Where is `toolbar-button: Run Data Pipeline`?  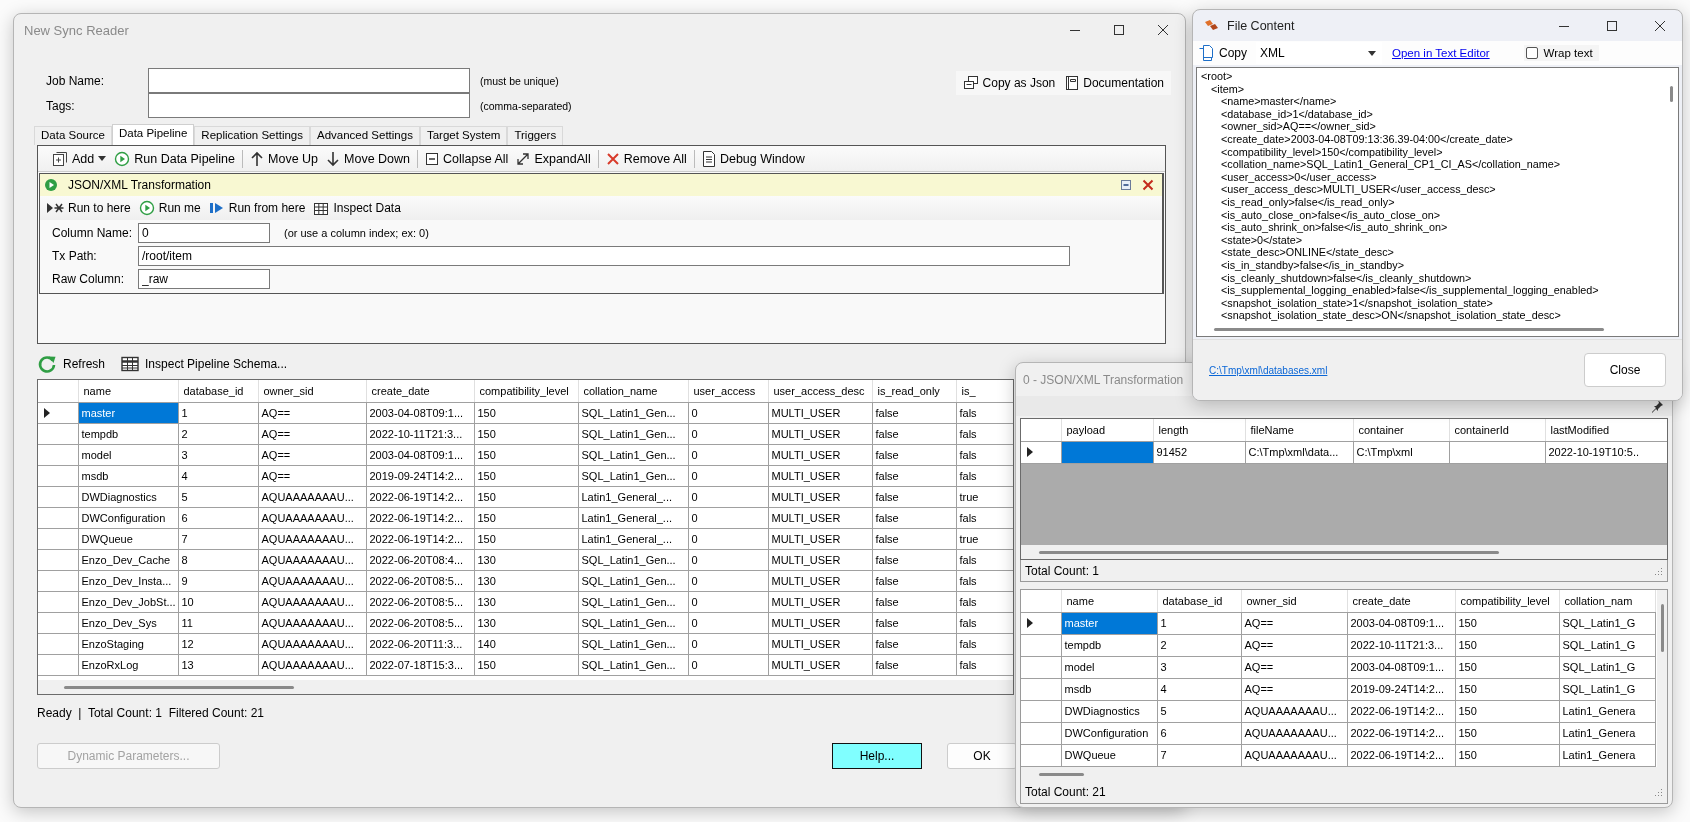 toolbar-button: Run Data Pipeline is located at coordinates (174, 158).